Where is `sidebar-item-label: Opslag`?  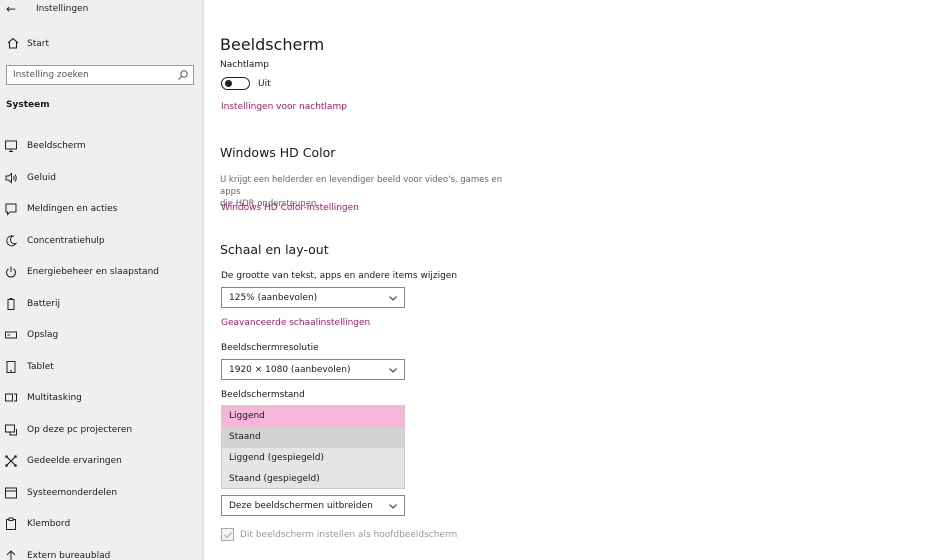 sidebar-item-label: Opslag is located at coordinates (43, 335).